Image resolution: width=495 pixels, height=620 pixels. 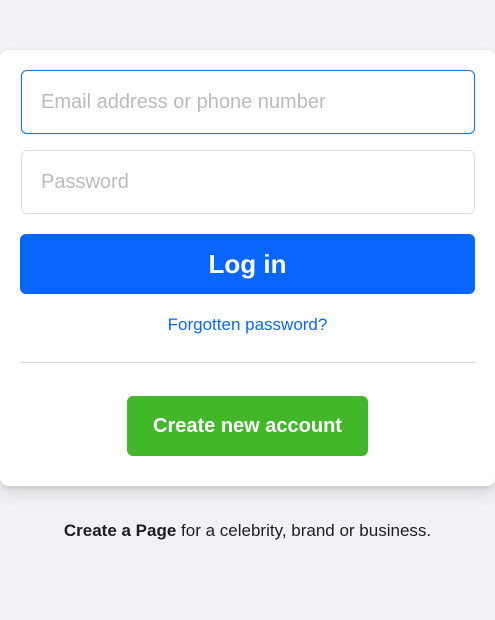 What do you see at coordinates (304, 530) in the screenshot?
I see `create-page-description: for a celebrity, brand or business.` at bounding box center [304, 530].